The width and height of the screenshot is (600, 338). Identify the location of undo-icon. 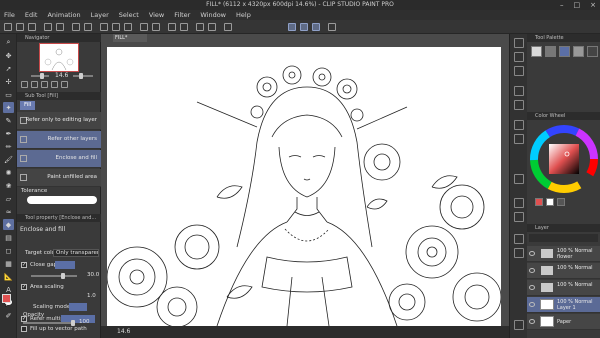
(48, 27).